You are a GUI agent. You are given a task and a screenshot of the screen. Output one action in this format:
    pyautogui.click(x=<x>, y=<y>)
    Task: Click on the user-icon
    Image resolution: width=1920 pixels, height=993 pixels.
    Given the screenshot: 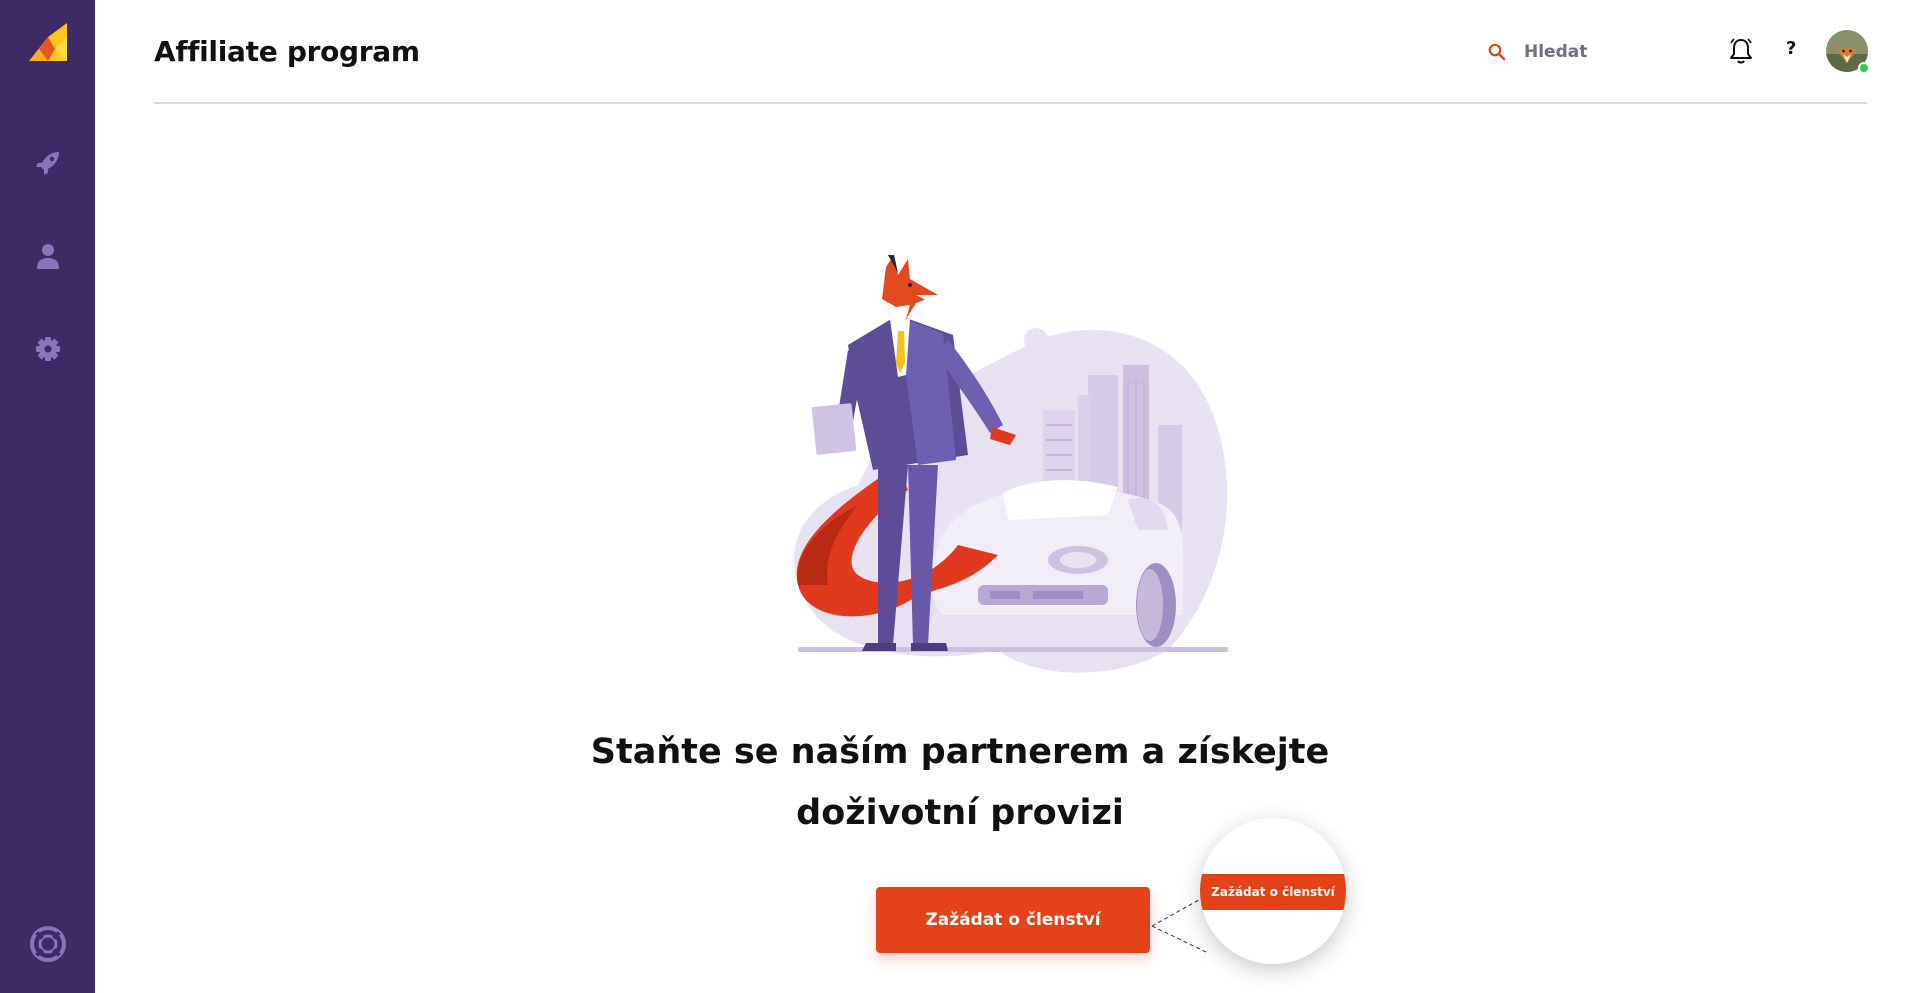 What is the action you would take?
    pyautogui.click(x=48, y=256)
    